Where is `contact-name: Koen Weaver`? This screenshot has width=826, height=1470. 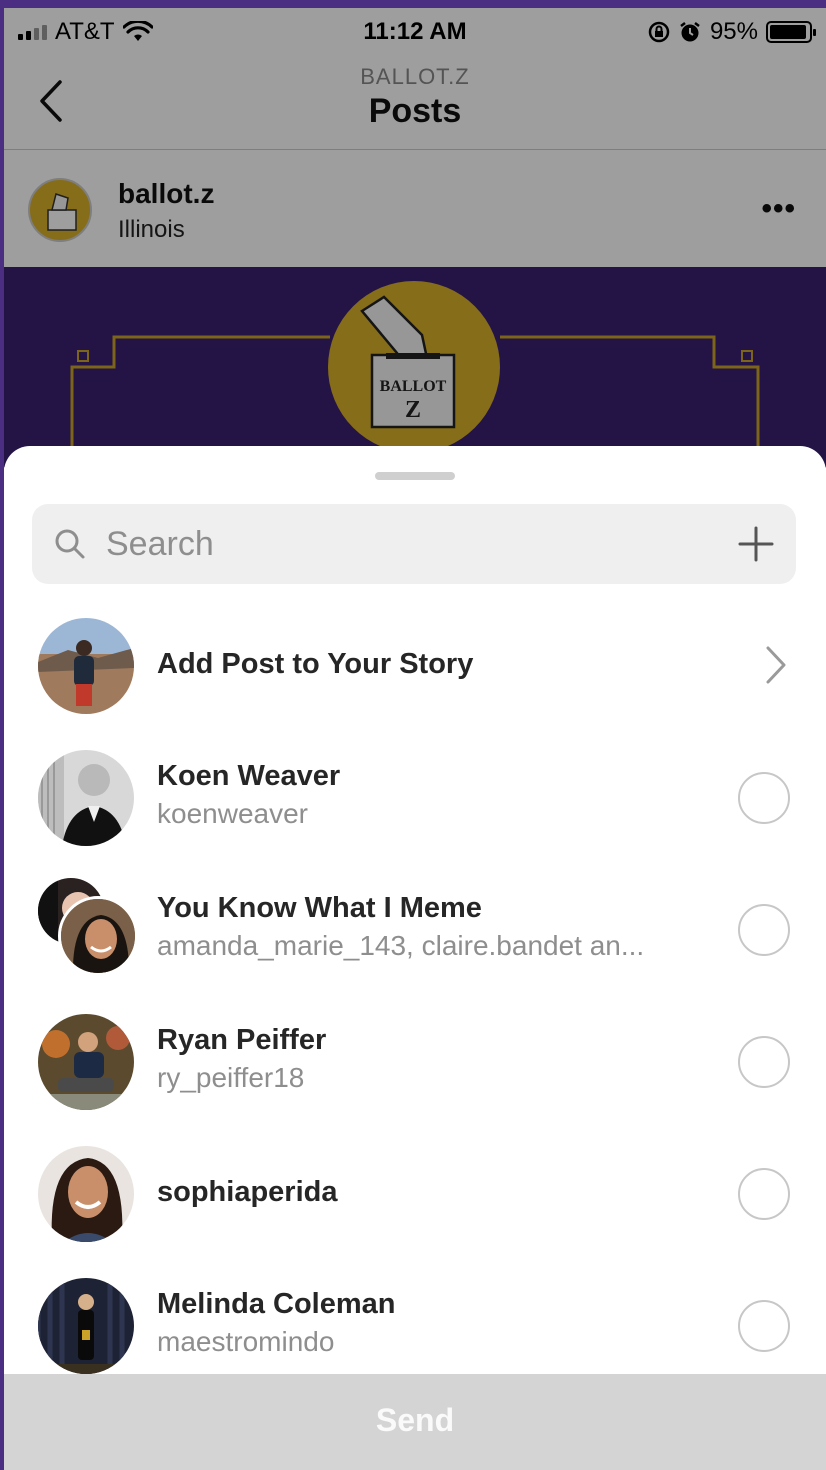
contact-name: Koen Weaver is located at coordinates (249, 776).